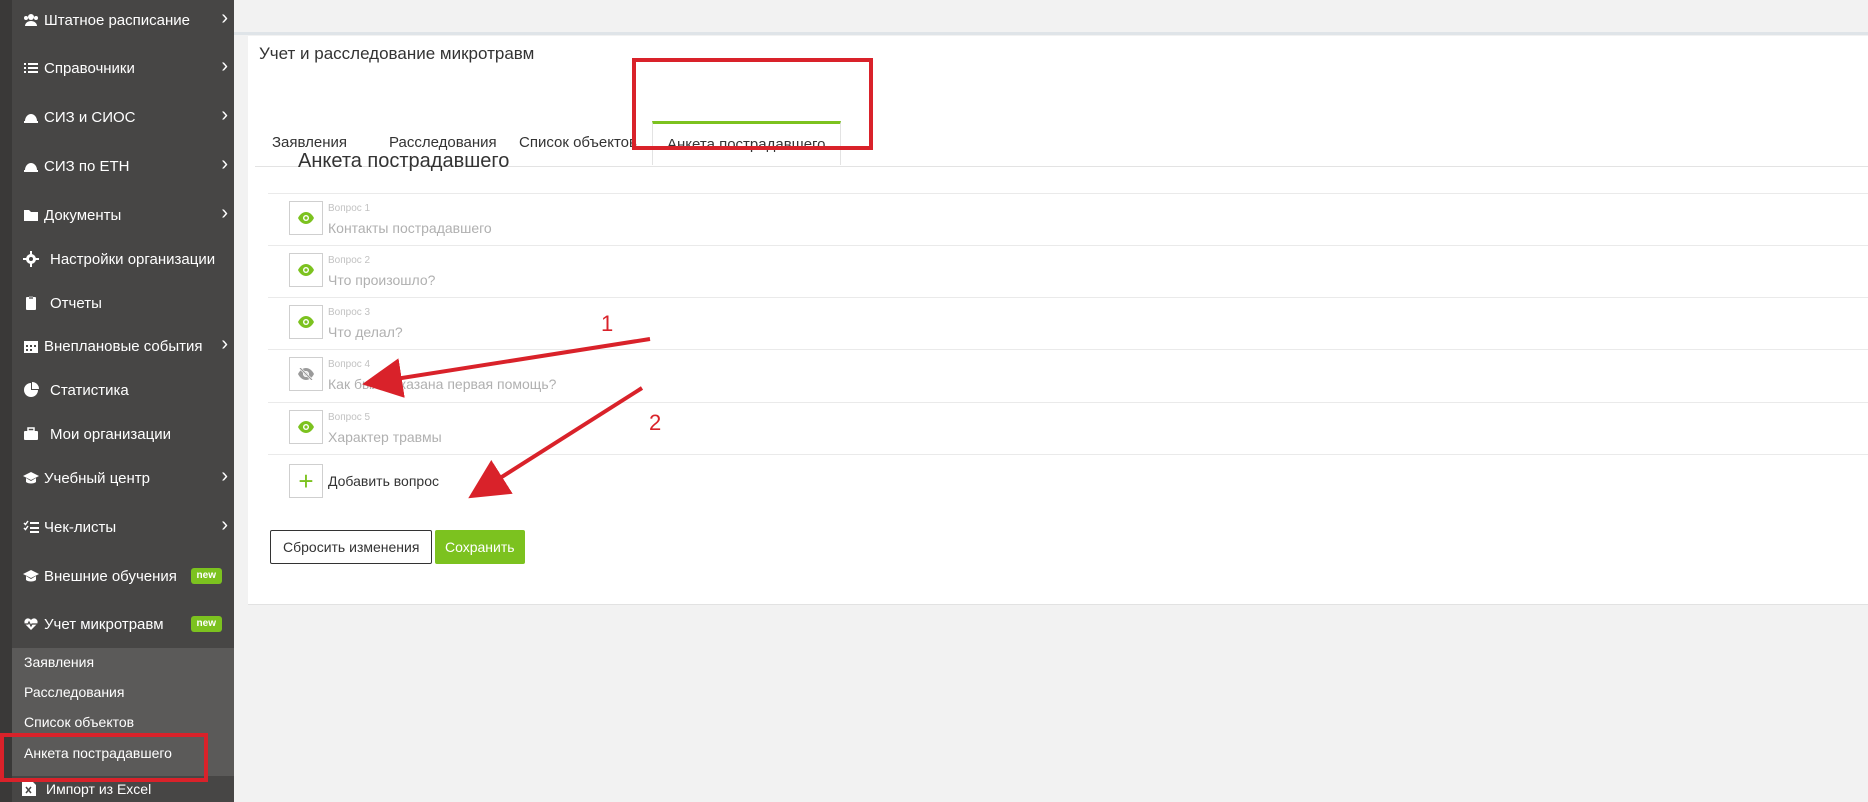 The height and width of the screenshot is (802, 1868). Describe the element at coordinates (349, 208) in the screenshot. I see `question-number: Вопрос 1` at that location.